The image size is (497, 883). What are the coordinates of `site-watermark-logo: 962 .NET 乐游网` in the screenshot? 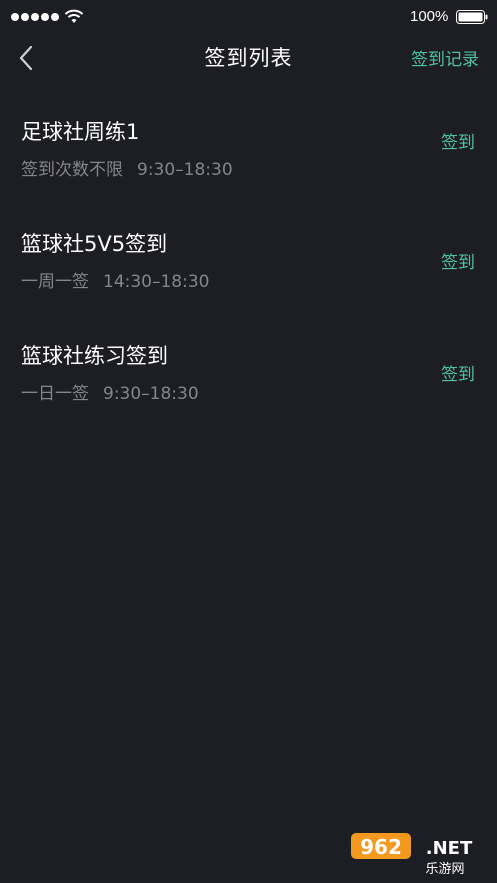 It's located at (412, 855).